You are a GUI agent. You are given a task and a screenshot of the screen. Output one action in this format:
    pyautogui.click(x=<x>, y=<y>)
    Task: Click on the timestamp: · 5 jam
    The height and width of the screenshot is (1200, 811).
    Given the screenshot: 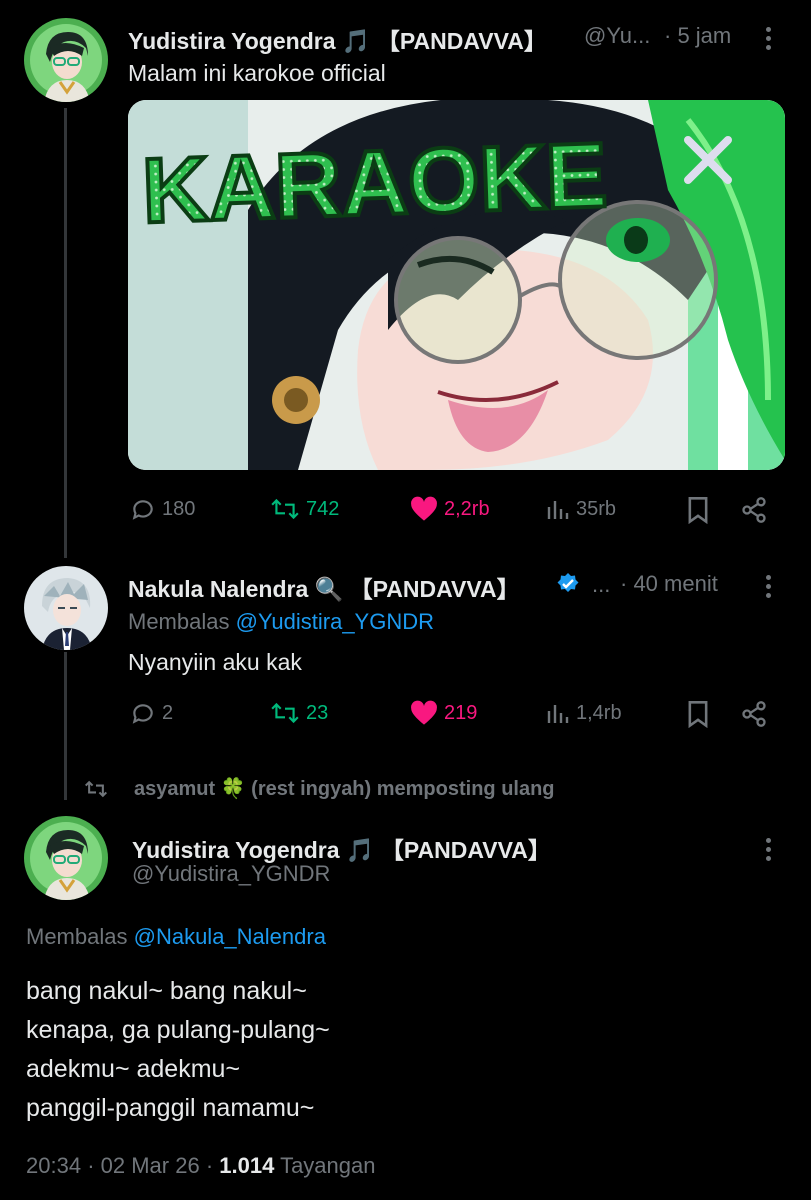 What is the action you would take?
    pyautogui.click(x=697, y=36)
    